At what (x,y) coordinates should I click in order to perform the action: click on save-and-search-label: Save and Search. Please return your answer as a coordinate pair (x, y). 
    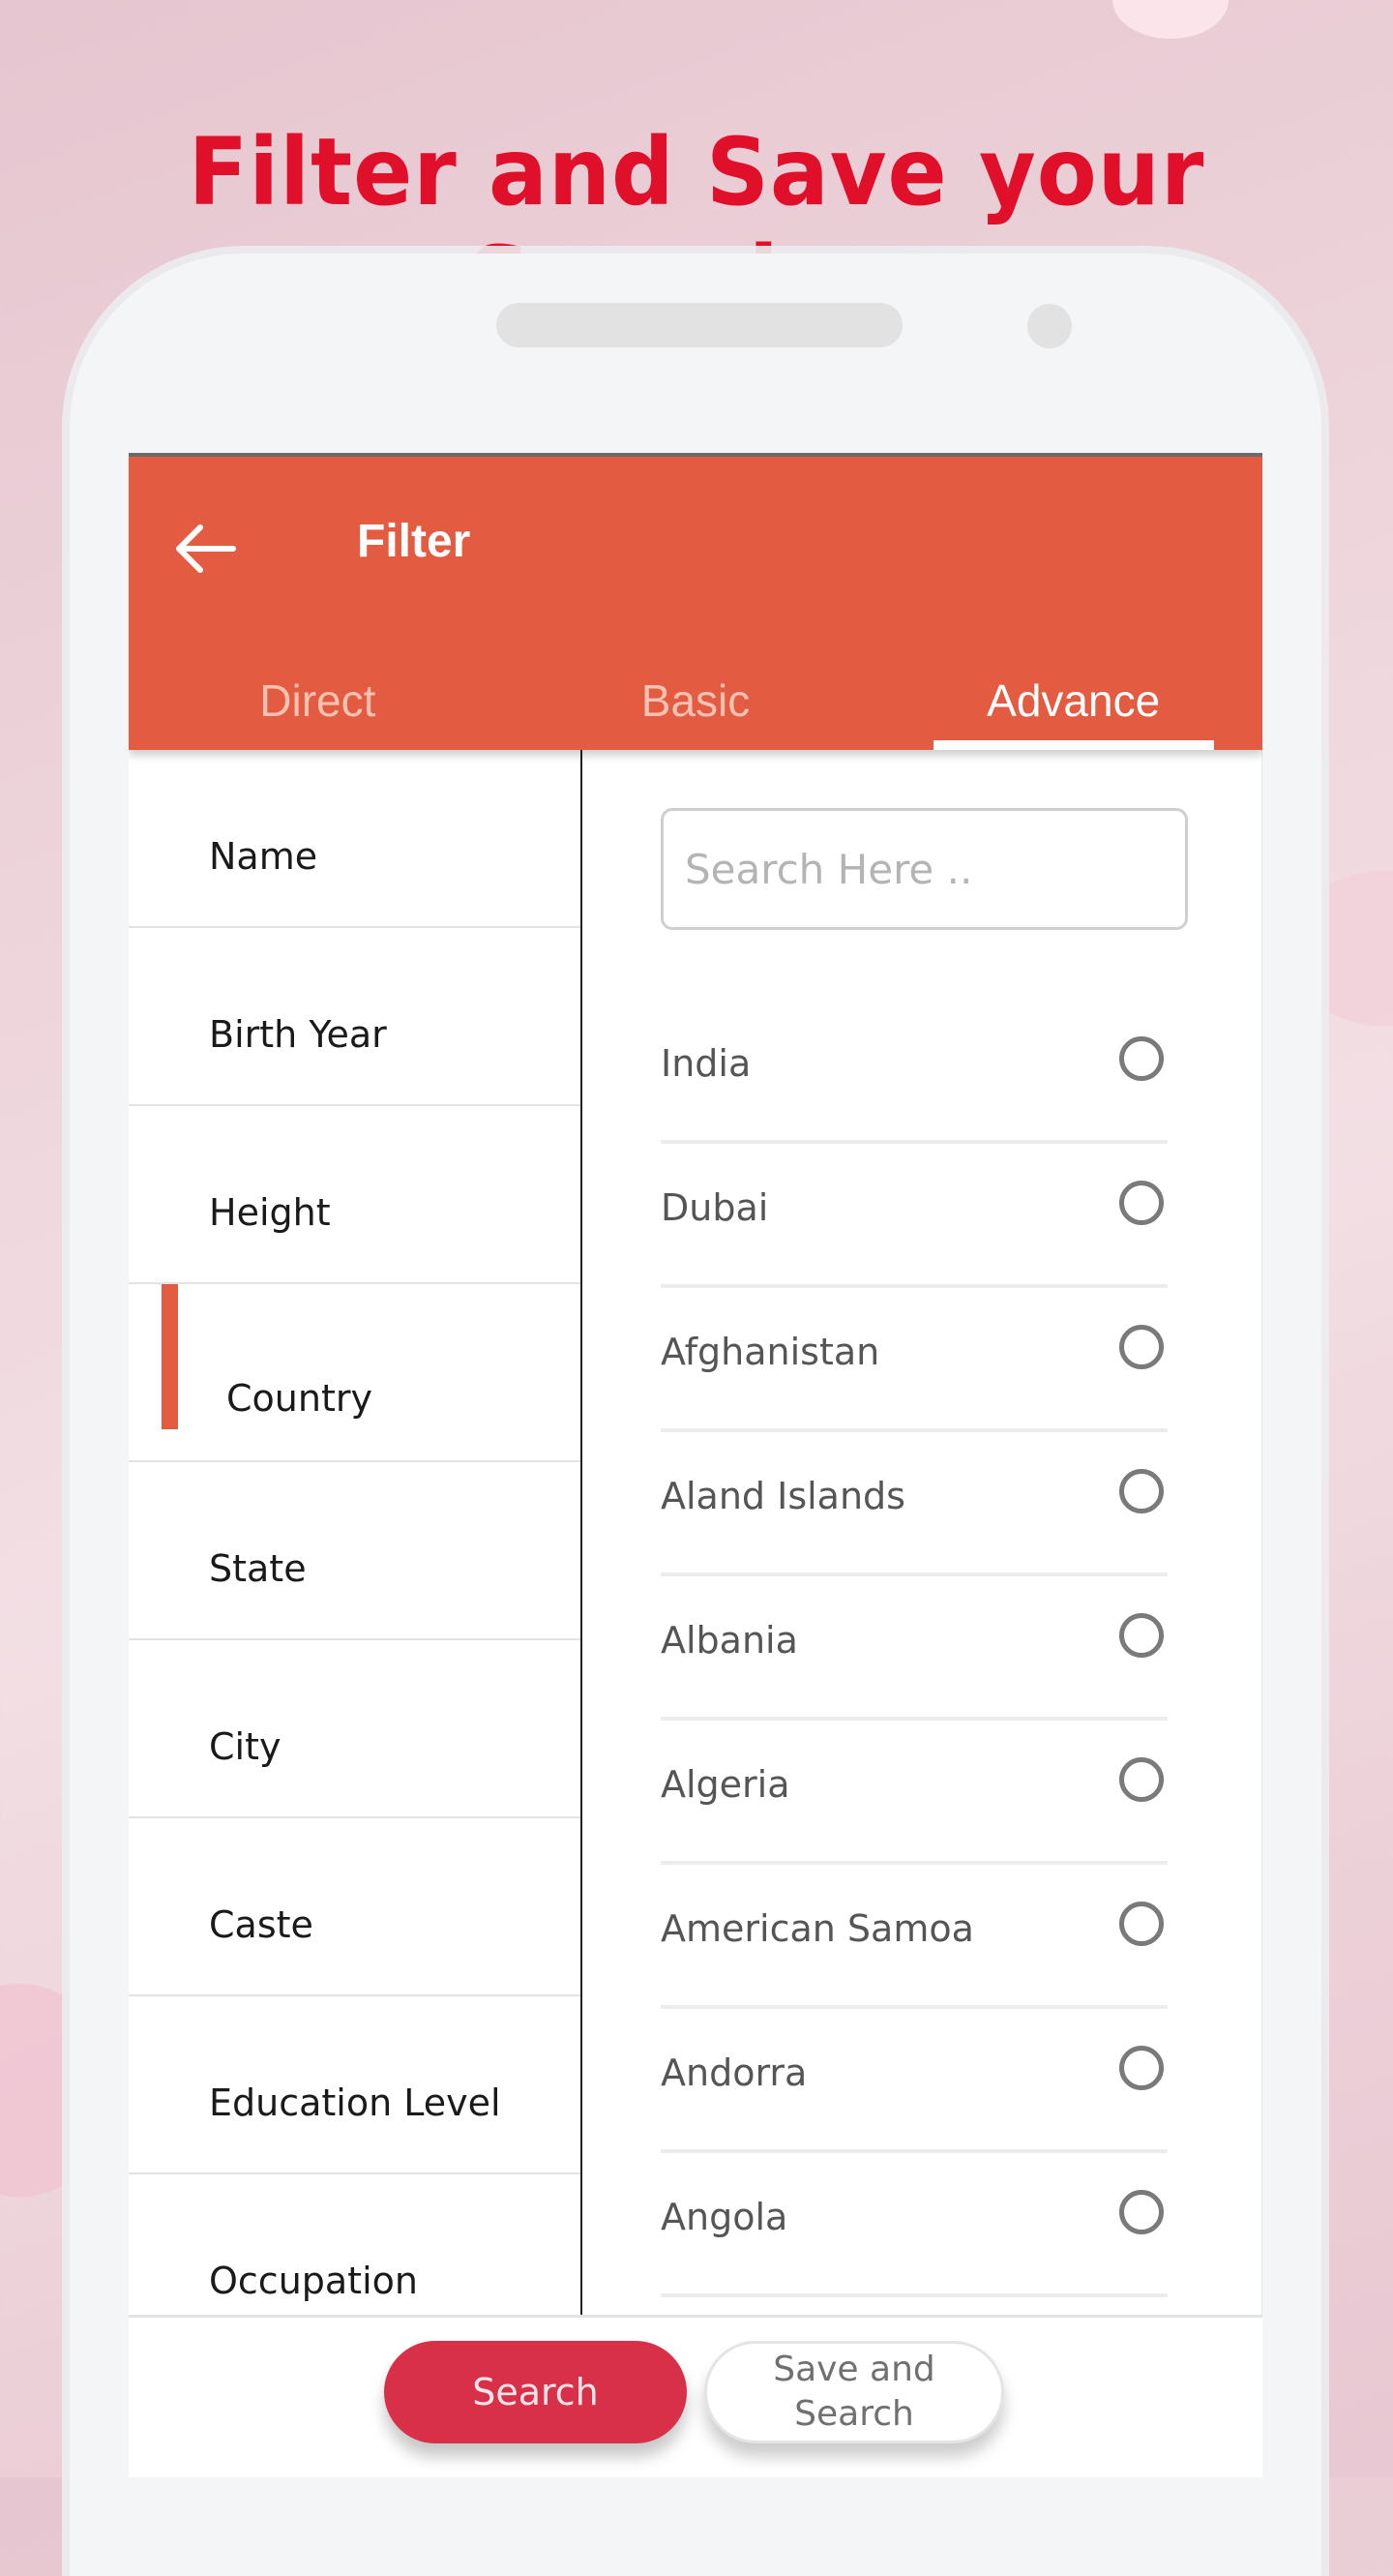
    Looking at the image, I should click on (854, 2392).